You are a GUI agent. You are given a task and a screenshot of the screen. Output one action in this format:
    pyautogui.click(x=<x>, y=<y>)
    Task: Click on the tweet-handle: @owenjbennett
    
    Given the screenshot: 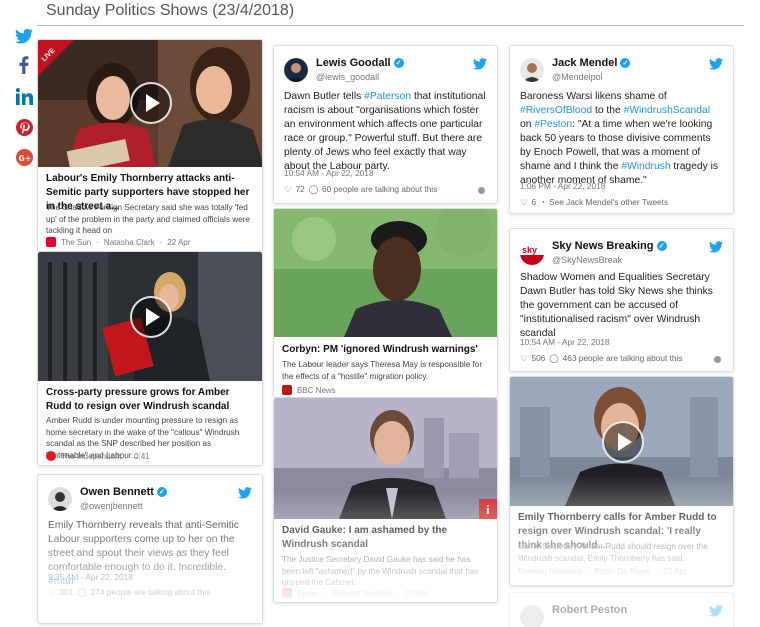 What is the action you would take?
    pyautogui.click(x=111, y=506)
    